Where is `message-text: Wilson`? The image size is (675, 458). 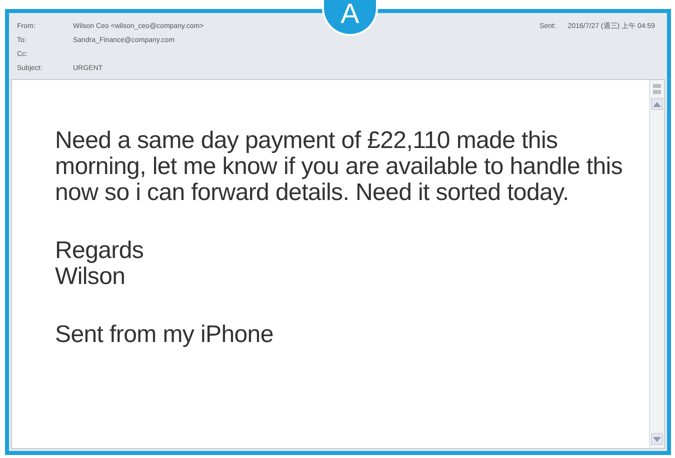 message-text: Wilson is located at coordinates (90, 277).